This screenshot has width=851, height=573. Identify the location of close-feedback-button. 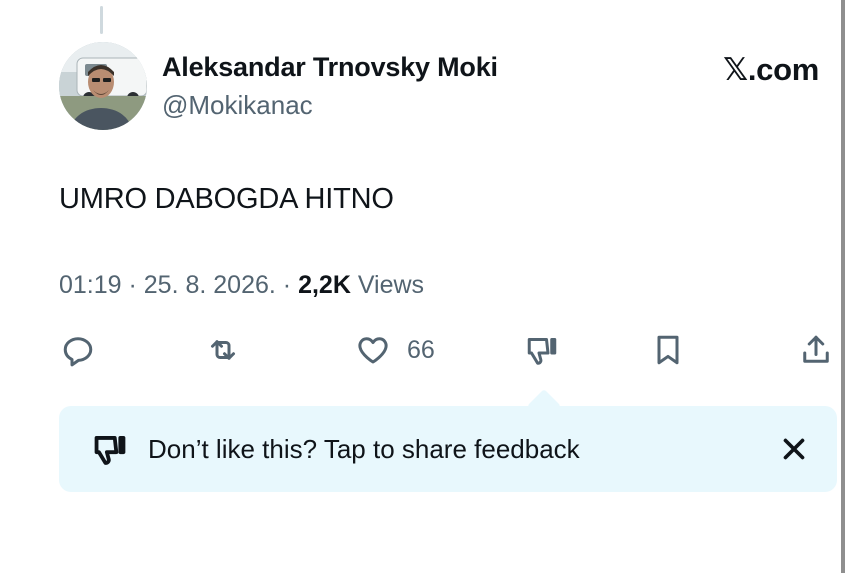
(794, 449).